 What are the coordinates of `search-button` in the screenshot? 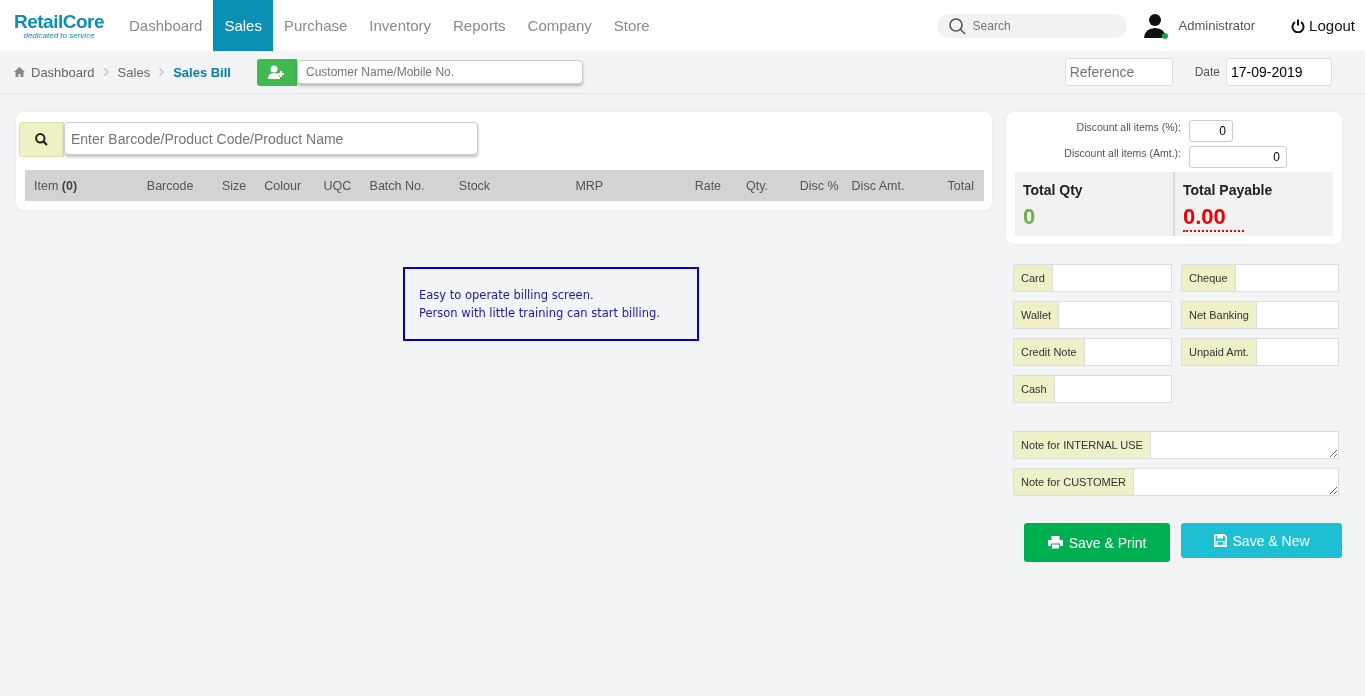 It's located at (41, 139).